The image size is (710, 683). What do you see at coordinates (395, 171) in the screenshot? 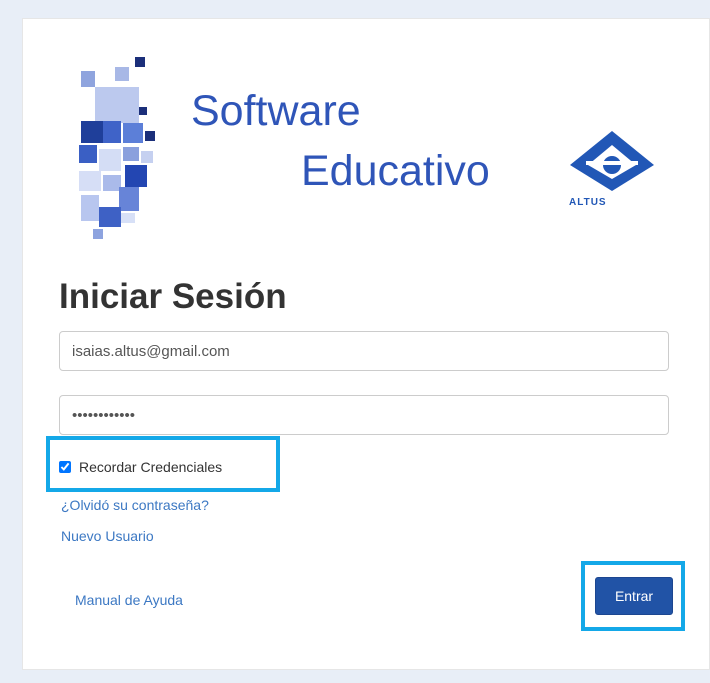
I see `brand-title-line2: Educativo` at bounding box center [395, 171].